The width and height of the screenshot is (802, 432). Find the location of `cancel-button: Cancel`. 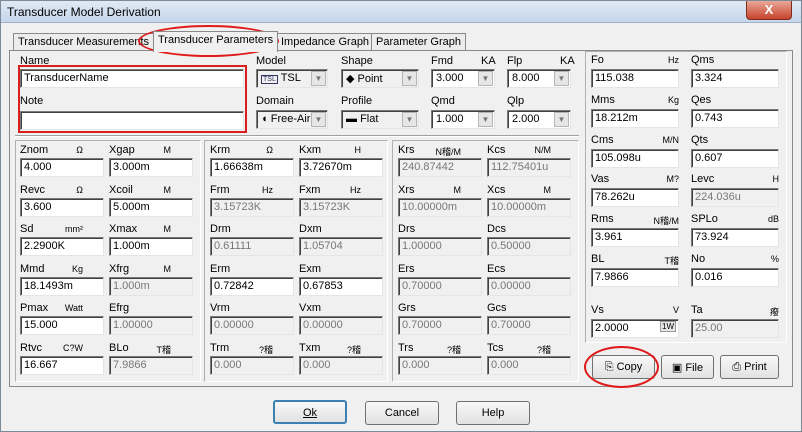

cancel-button: Cancel is located at coordinates (402, 413).